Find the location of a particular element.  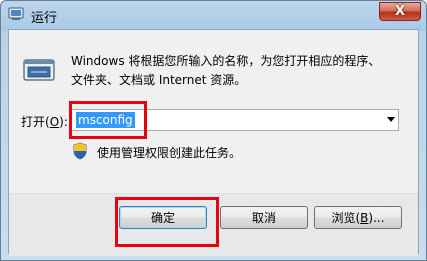

close-icon: X is located at coordinates (400, 11).